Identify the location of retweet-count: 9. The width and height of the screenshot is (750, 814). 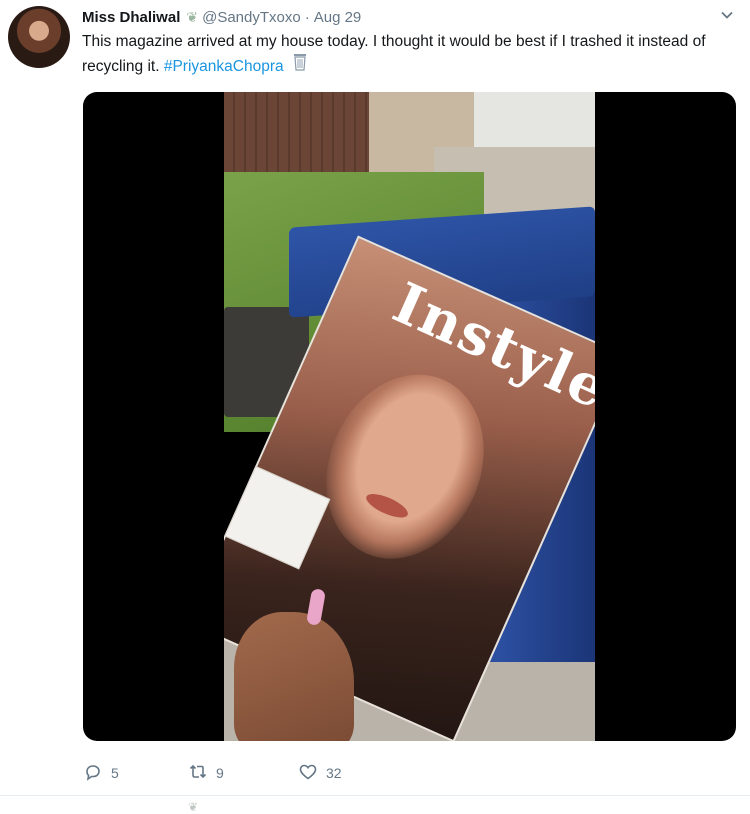
(220, 773).